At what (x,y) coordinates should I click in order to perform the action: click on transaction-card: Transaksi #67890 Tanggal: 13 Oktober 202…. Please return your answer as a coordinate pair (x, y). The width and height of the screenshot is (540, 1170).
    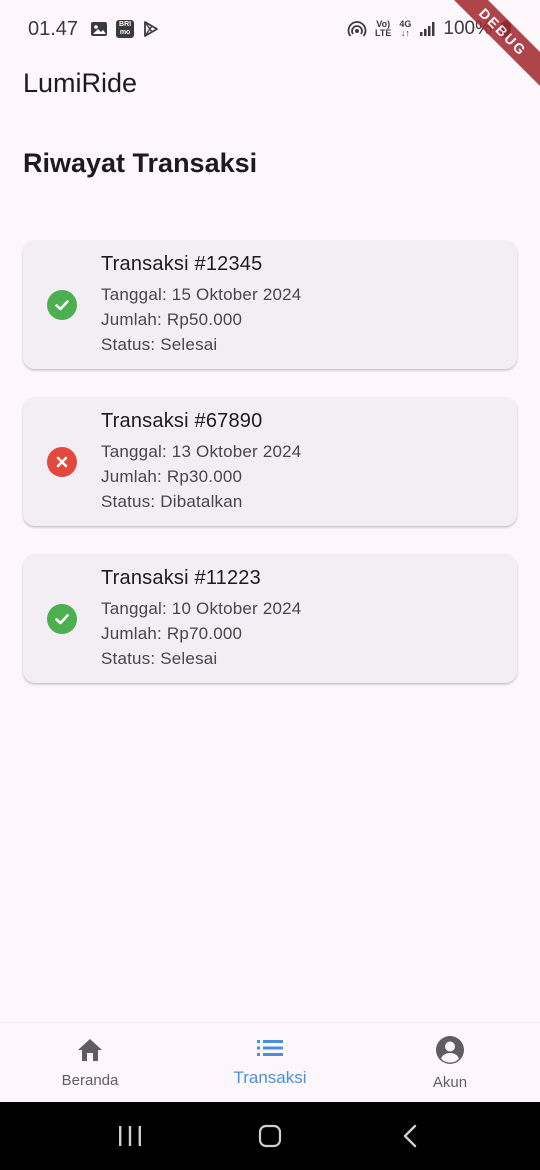
    Looking at the image, I should click on (270, 461).